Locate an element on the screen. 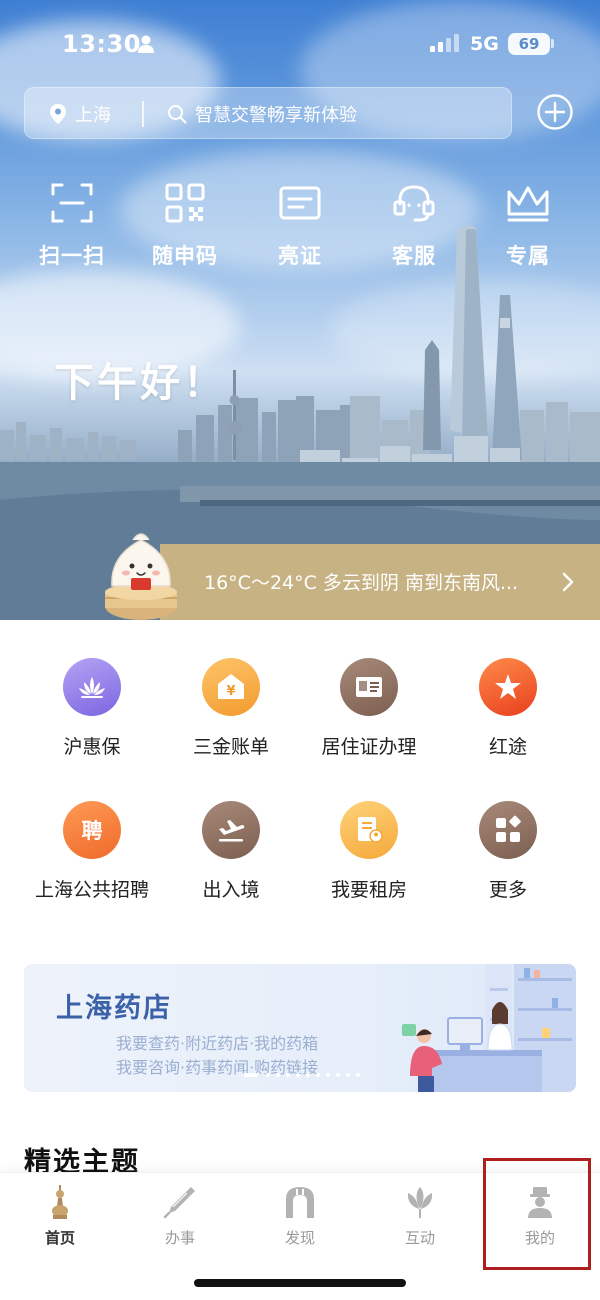 This screenshot has height=1300, width=600. service-residence-permit: 居住证办理 is located at coordinates (369, 708).